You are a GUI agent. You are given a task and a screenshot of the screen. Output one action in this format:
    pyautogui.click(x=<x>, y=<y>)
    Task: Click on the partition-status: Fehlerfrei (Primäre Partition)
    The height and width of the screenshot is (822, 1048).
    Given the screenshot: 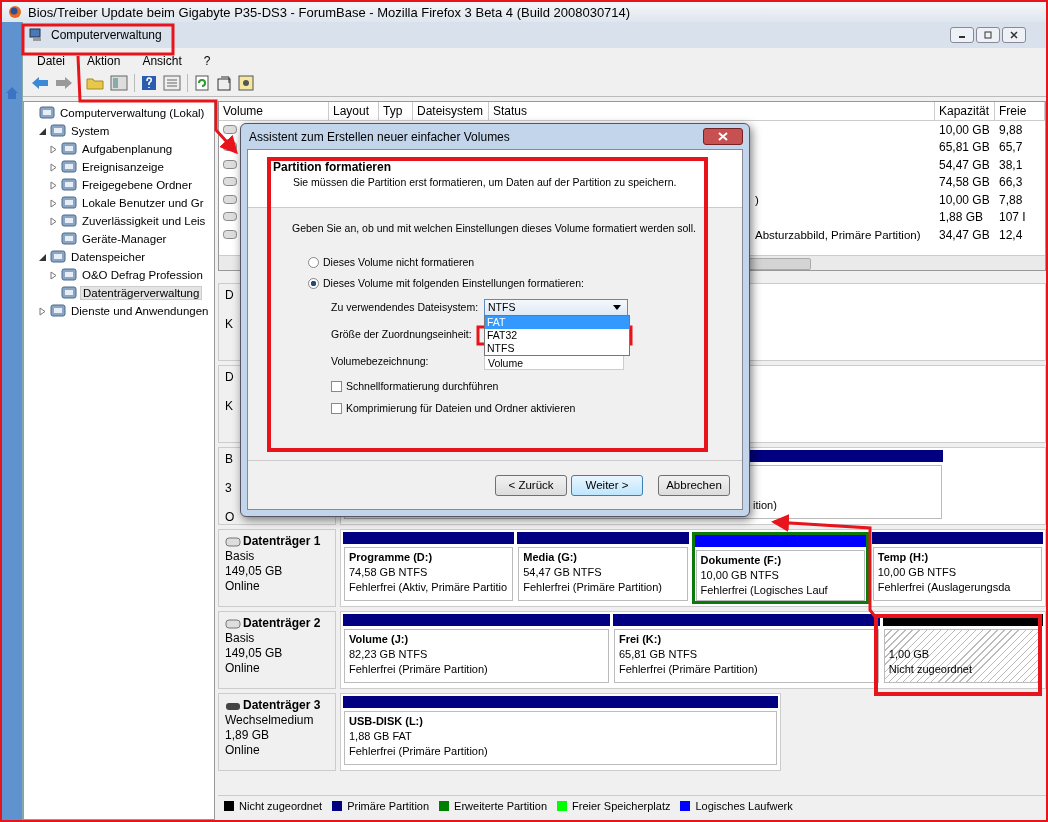 What is the action you would take?
    pyautogui.click(x=593, y=587)
    